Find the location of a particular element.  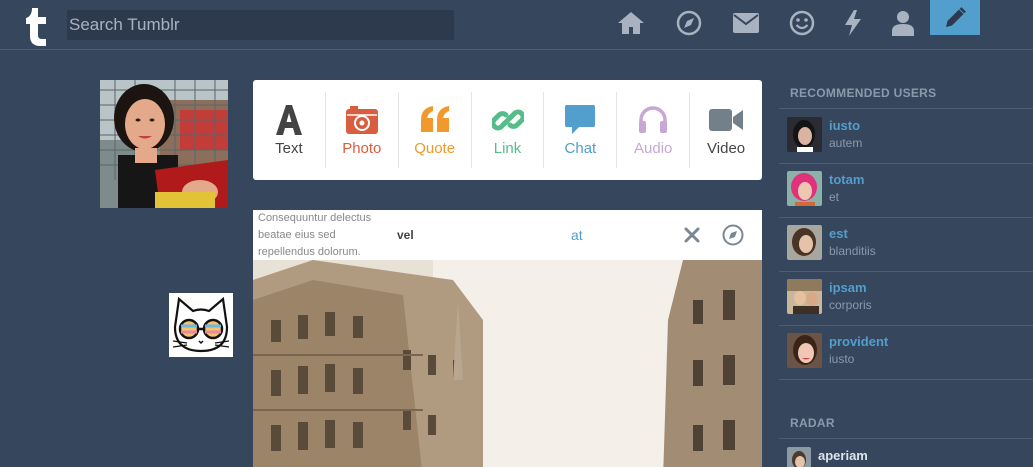

compose-button is located at coordinates (955, 17).